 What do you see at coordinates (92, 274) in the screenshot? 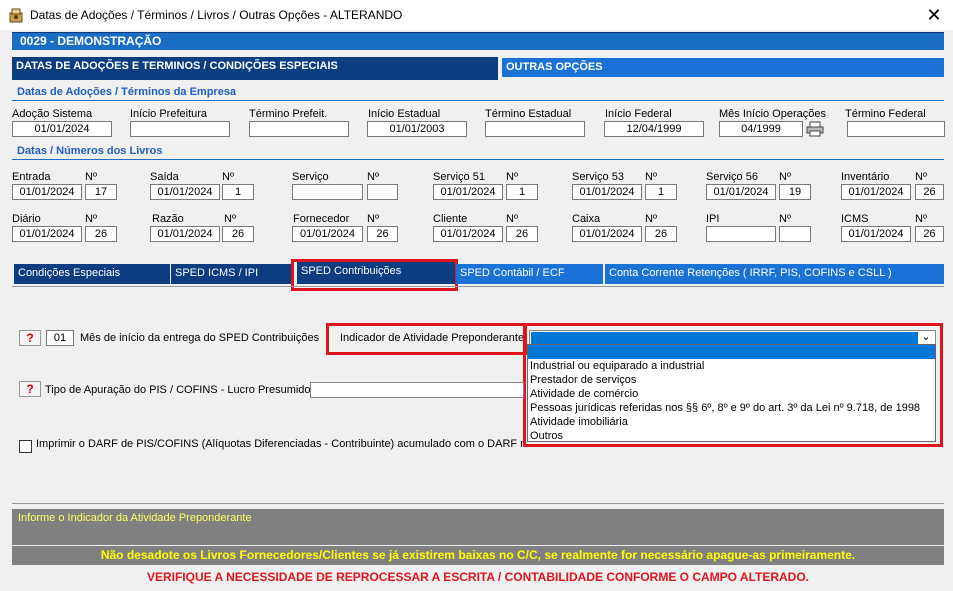
I see `tab-condicoes-especiais: Condições Especiais` at bounding box center [92, 274].